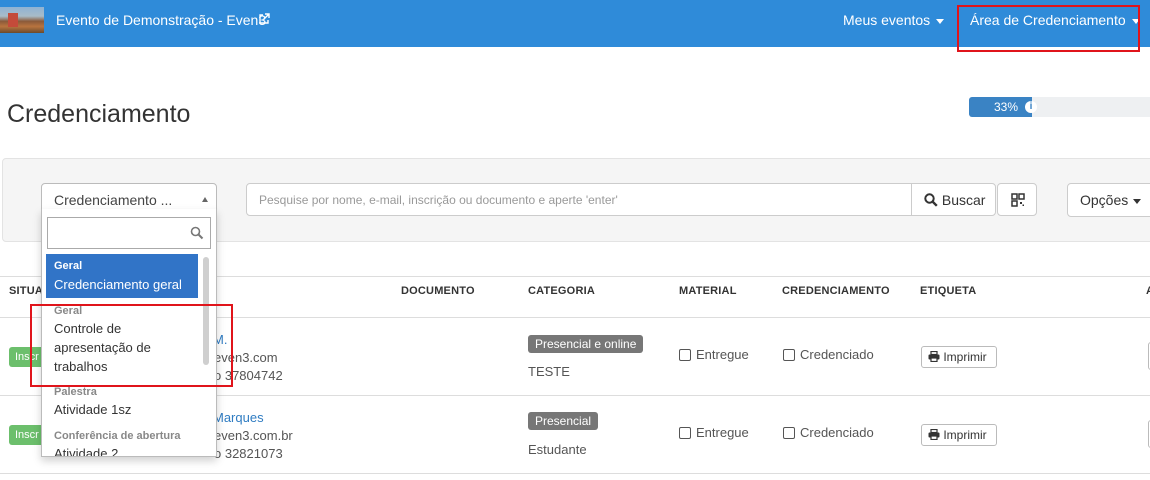 The height and width of the screenshot is (480, 1150). I want to click on dropdown-option-selected: Geral Credenciamento geral, so click(122, 276).